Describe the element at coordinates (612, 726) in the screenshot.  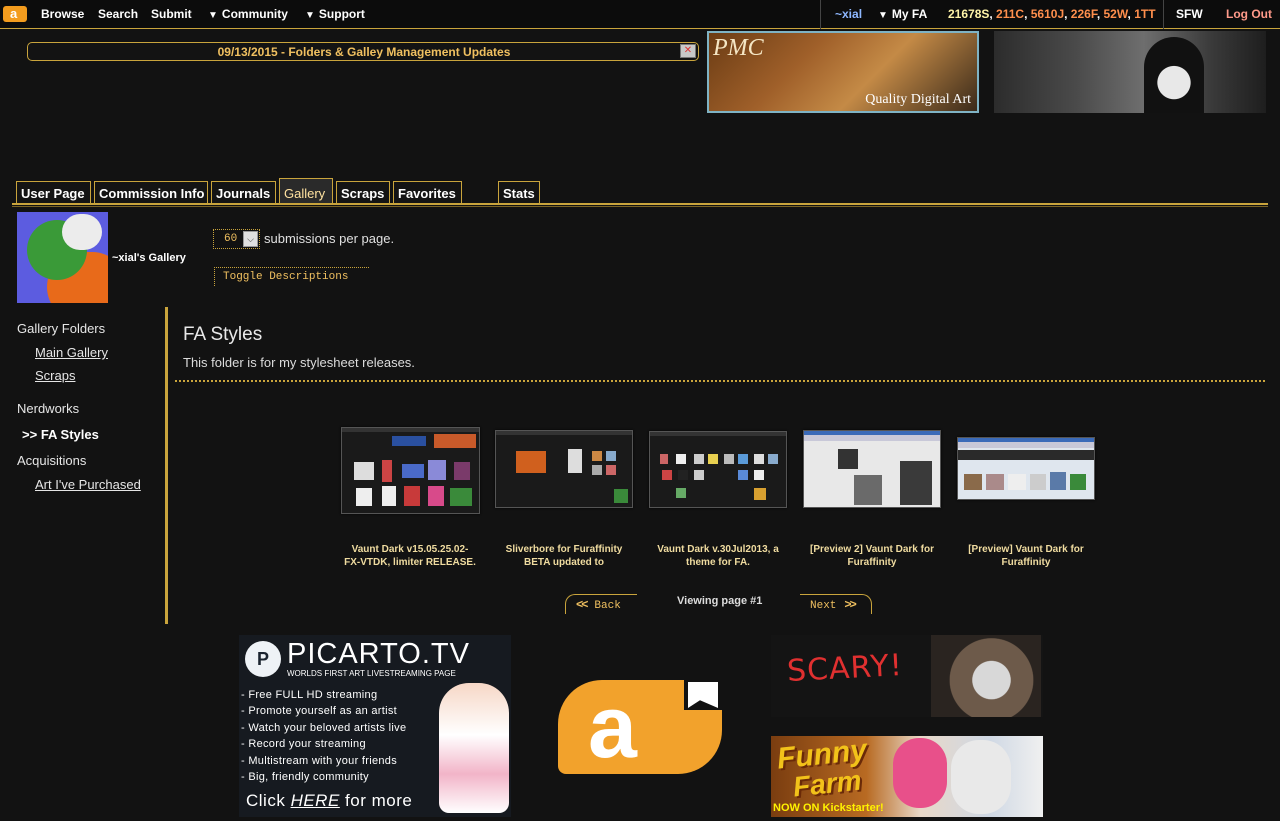
I see `fa-logo-letter: a` at that location.